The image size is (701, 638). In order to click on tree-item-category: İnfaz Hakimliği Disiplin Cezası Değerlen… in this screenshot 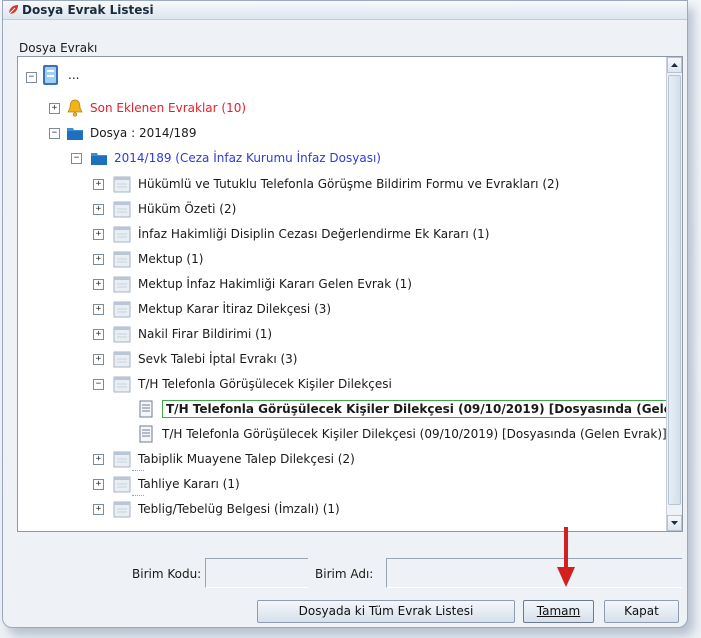, I will do `click(300, 234)`.